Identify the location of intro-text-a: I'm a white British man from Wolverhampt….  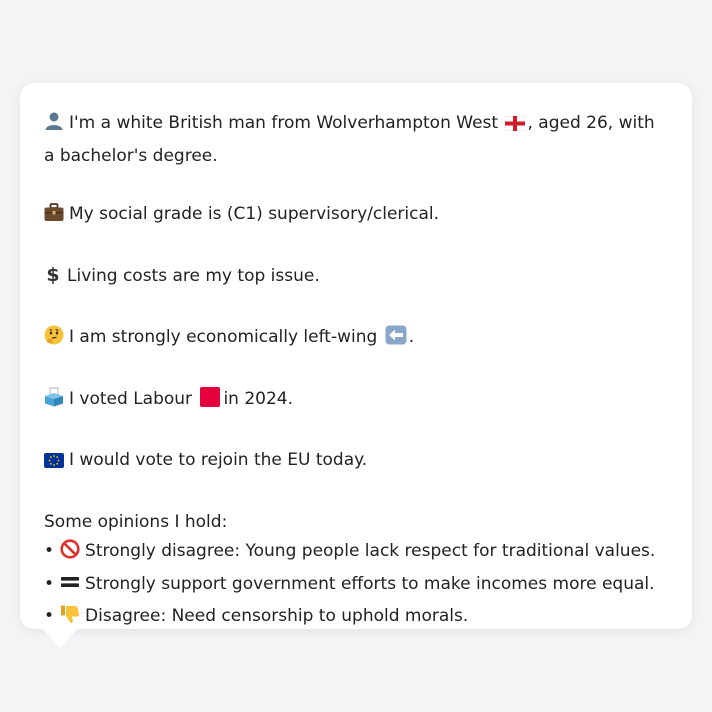
(284, 123).